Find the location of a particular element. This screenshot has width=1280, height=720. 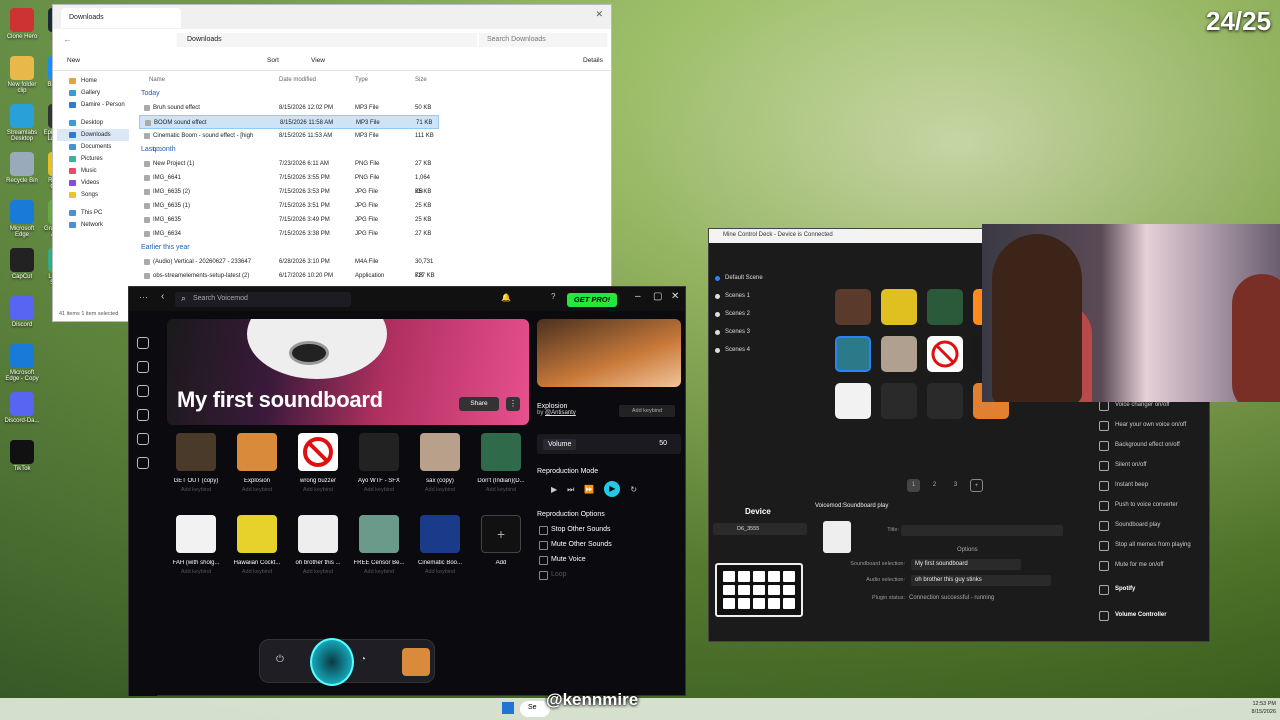

bell-icon: 🔔 is located at coordinates (506, 297).